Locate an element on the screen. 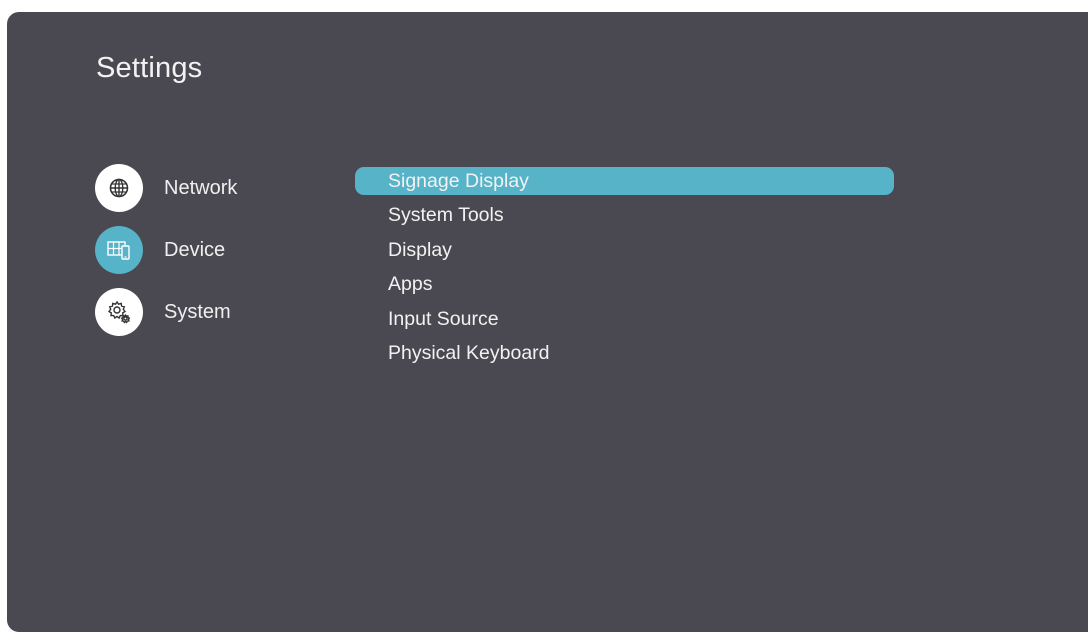 The width and height of the screenshot is (1088, 632). submenu-item-display: Display is located at coordinates (624, 250).